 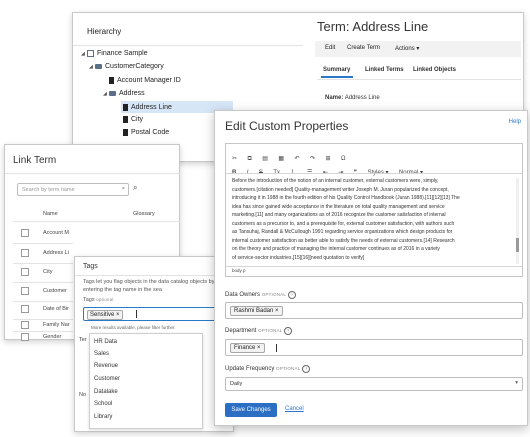 I want to click on table-row: Date of Bir, so click(x=56, y=309).